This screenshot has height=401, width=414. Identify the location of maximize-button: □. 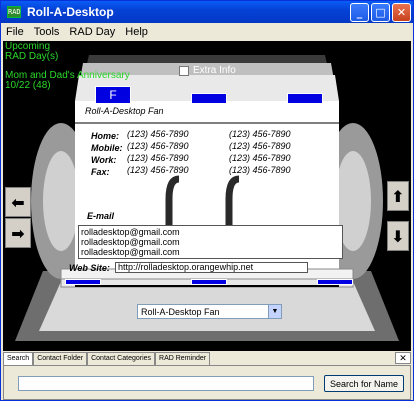
(380, 12).